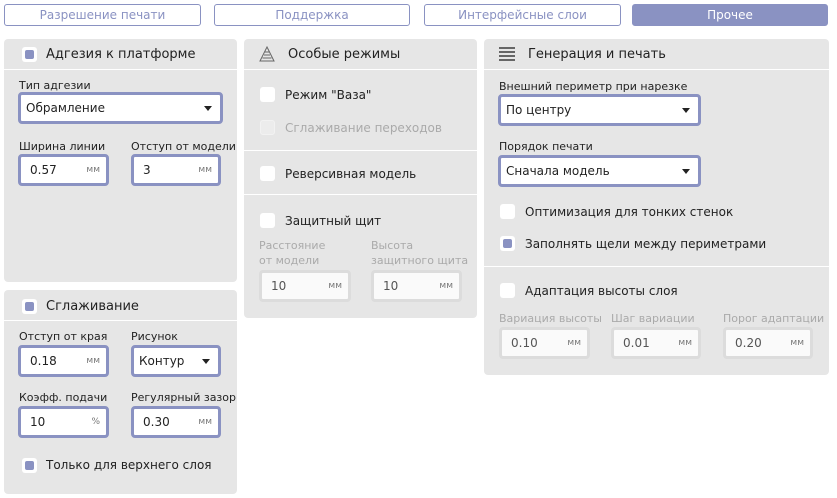 The height and width of the screenshot is (498, 837). What do you see at coordinates (685, 343) in the screenshot?
I see `variation-step-unit: мм` at bounding box center [685, 343].